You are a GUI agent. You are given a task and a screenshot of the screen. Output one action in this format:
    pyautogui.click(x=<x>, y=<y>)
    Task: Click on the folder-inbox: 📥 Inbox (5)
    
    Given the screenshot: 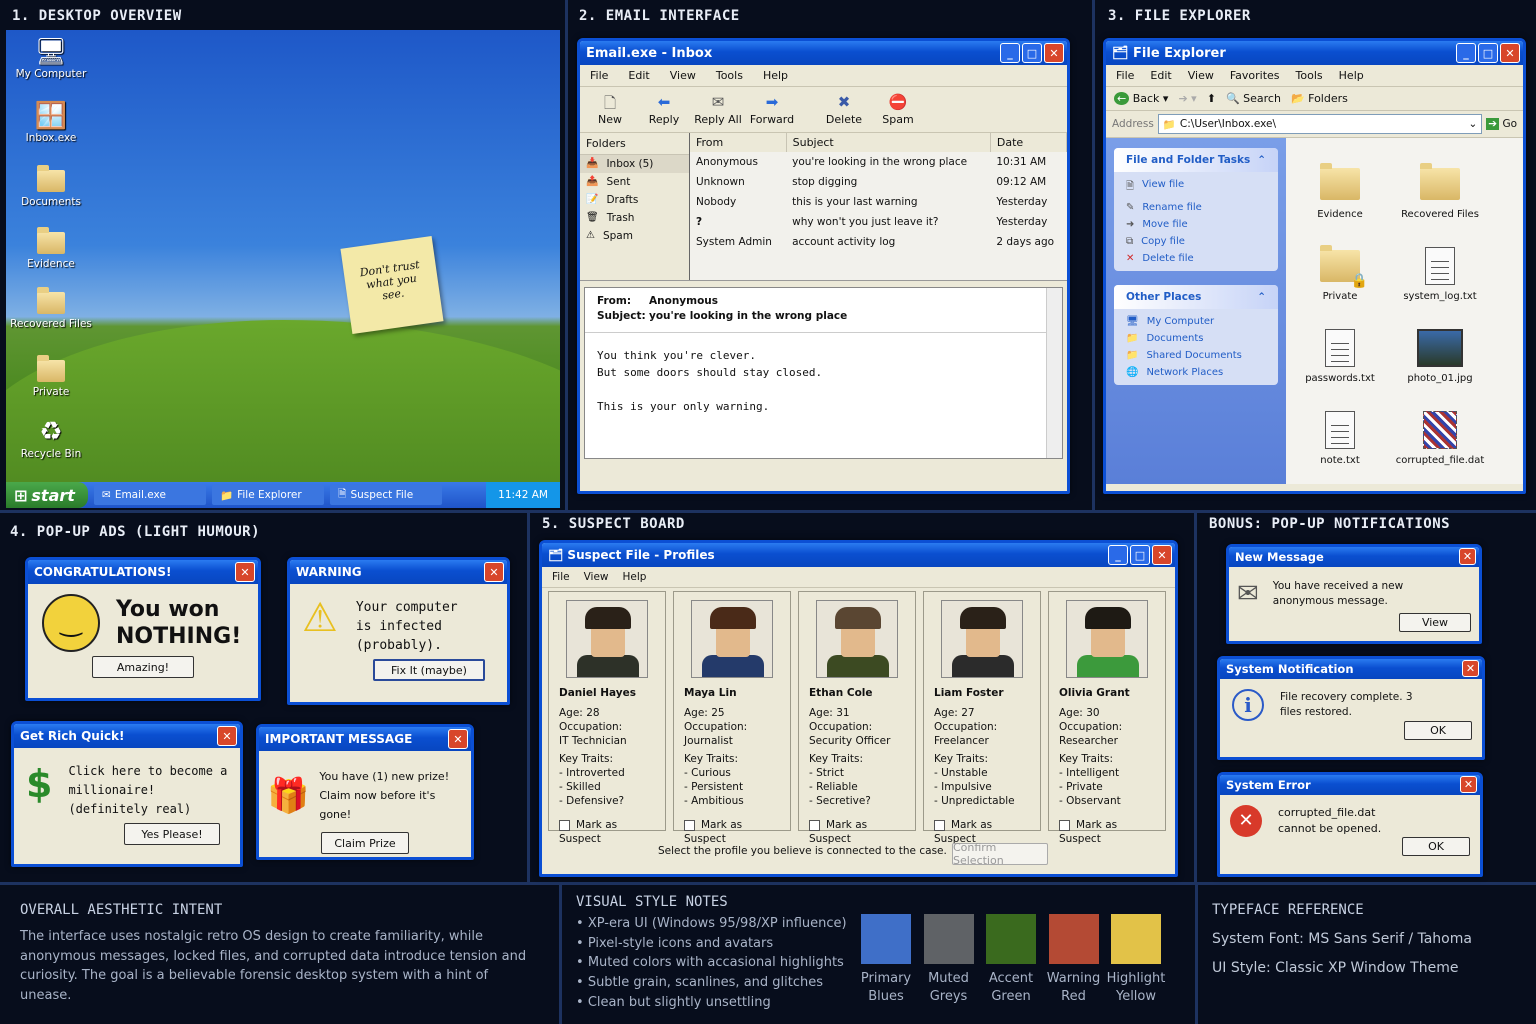 What is the action you would take?
    pyautogui.click(x=634, y=164)
    